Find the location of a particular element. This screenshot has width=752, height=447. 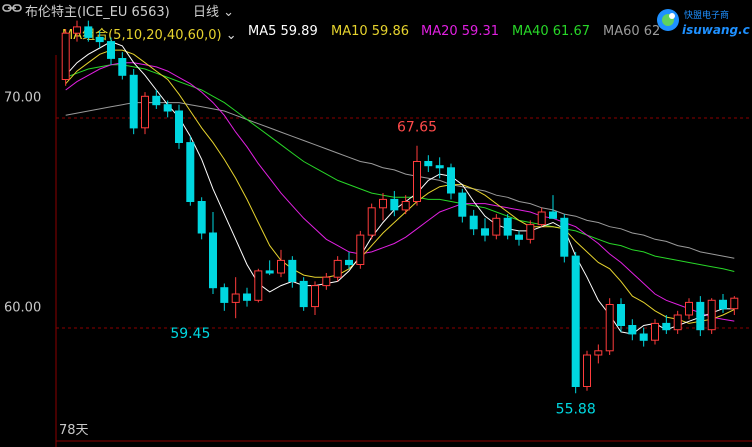

y-tick-label: 70.00 is located at coordinates (22, 97).